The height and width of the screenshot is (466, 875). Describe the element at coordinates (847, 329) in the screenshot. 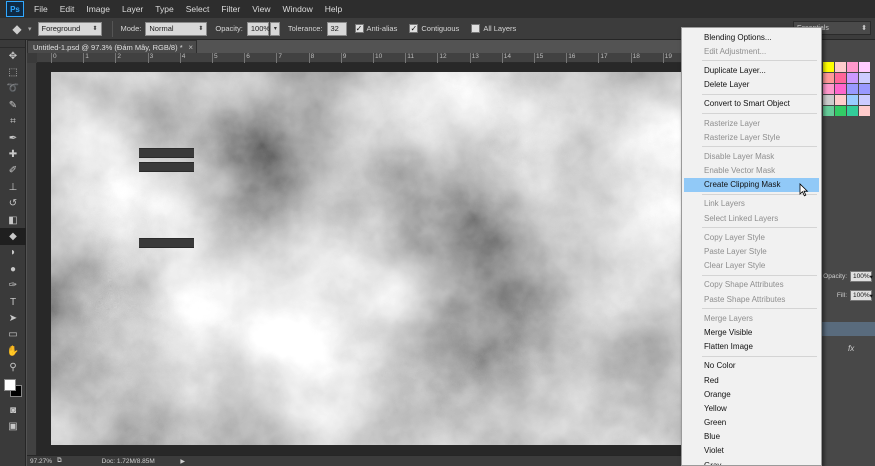

I see `selected-layer-row` at that location.